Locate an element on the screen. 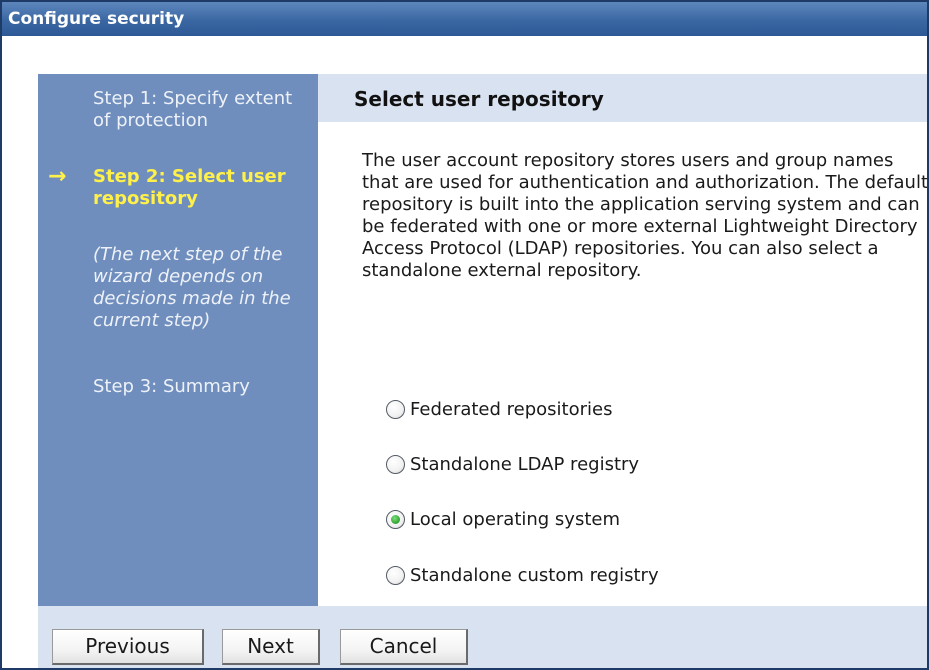 The image size is (929, 670). step-2-label-current: Step 2: Select user repository is located at coordinates (189, 187).